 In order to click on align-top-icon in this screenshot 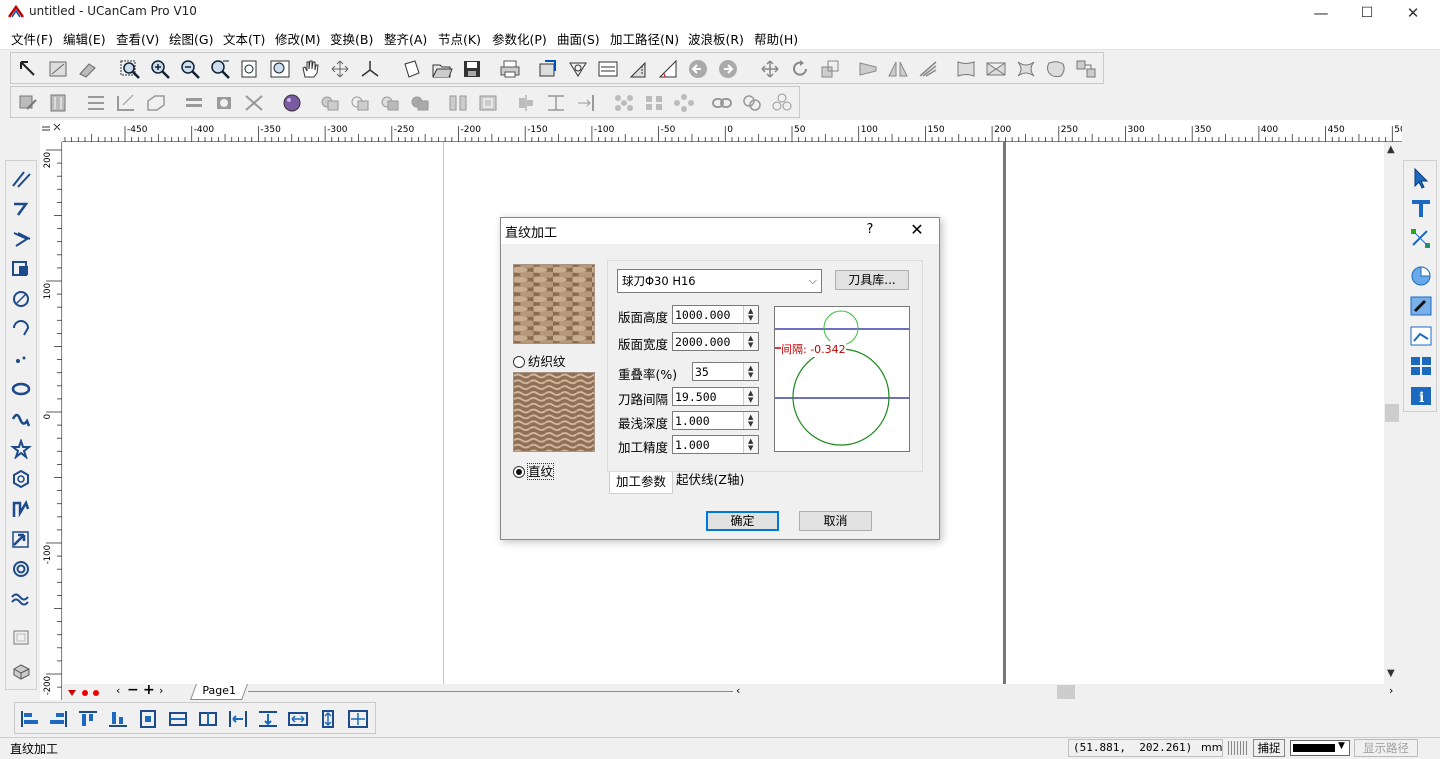, I will do `click(88, 719)`.